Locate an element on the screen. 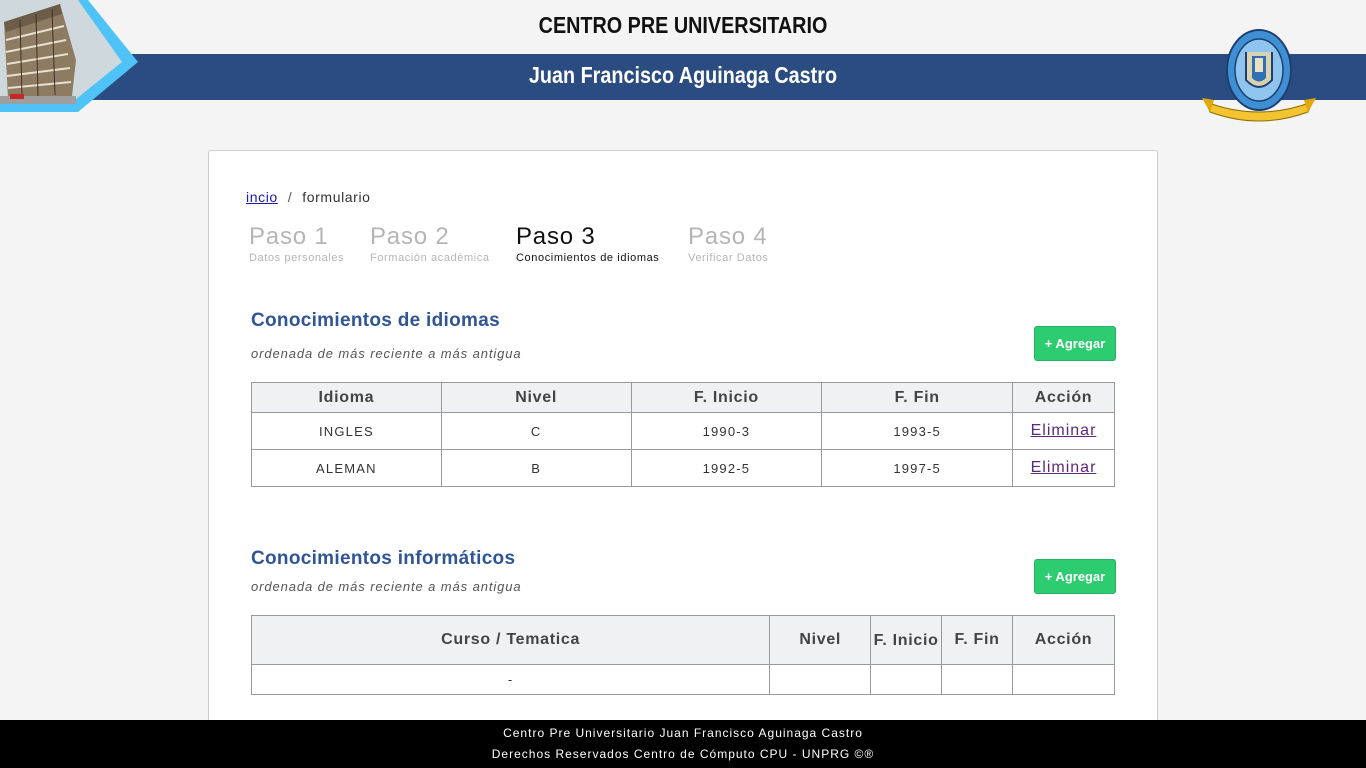  step-2-number: Paso 2 is located at coordinates (410, 236).